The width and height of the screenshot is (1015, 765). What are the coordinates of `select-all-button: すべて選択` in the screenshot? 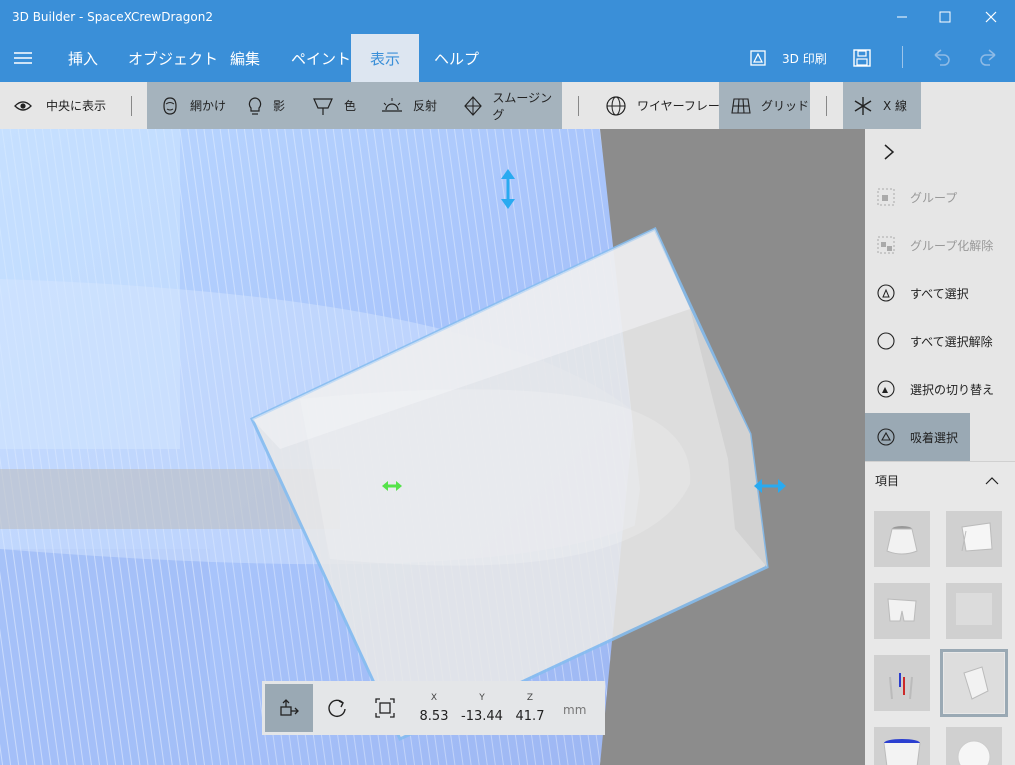 It's located at (940, 293).